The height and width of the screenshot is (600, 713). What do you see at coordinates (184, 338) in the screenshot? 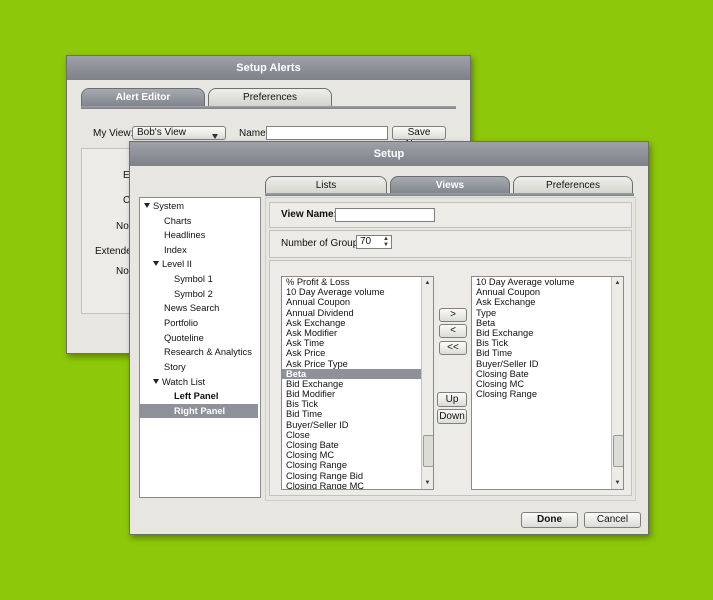
I see `tree-item-quoteline: Quoteline` at bounding box center [184, 338].